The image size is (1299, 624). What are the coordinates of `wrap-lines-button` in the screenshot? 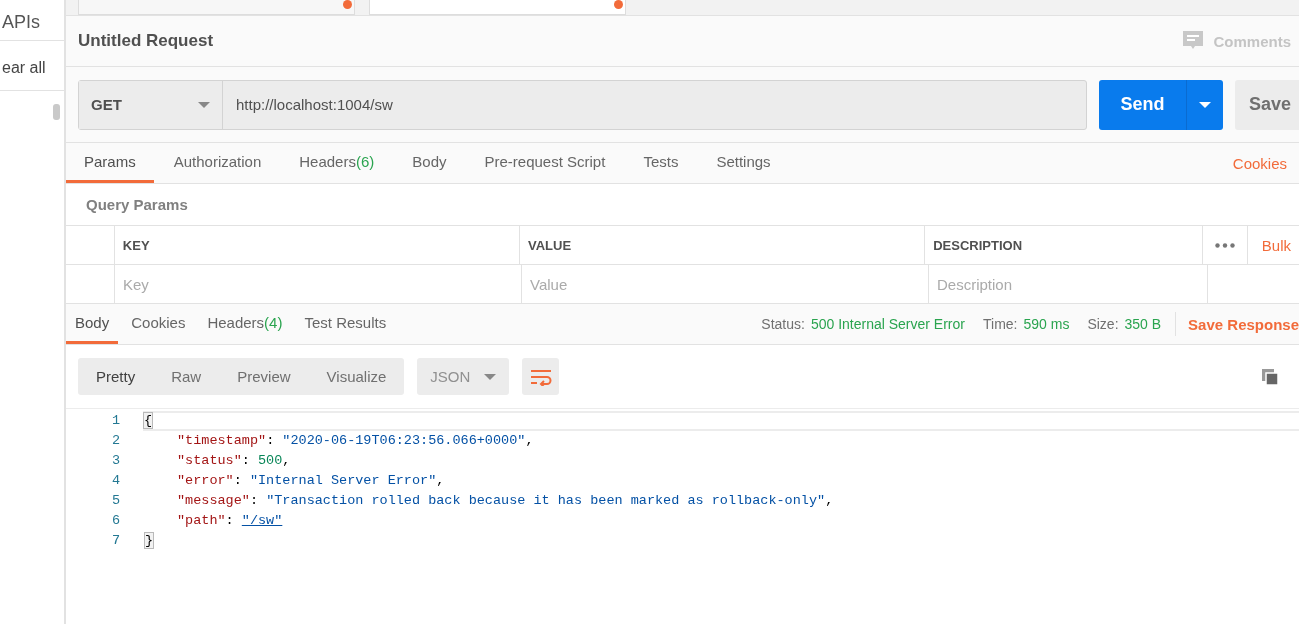 It's located at (541, 376).